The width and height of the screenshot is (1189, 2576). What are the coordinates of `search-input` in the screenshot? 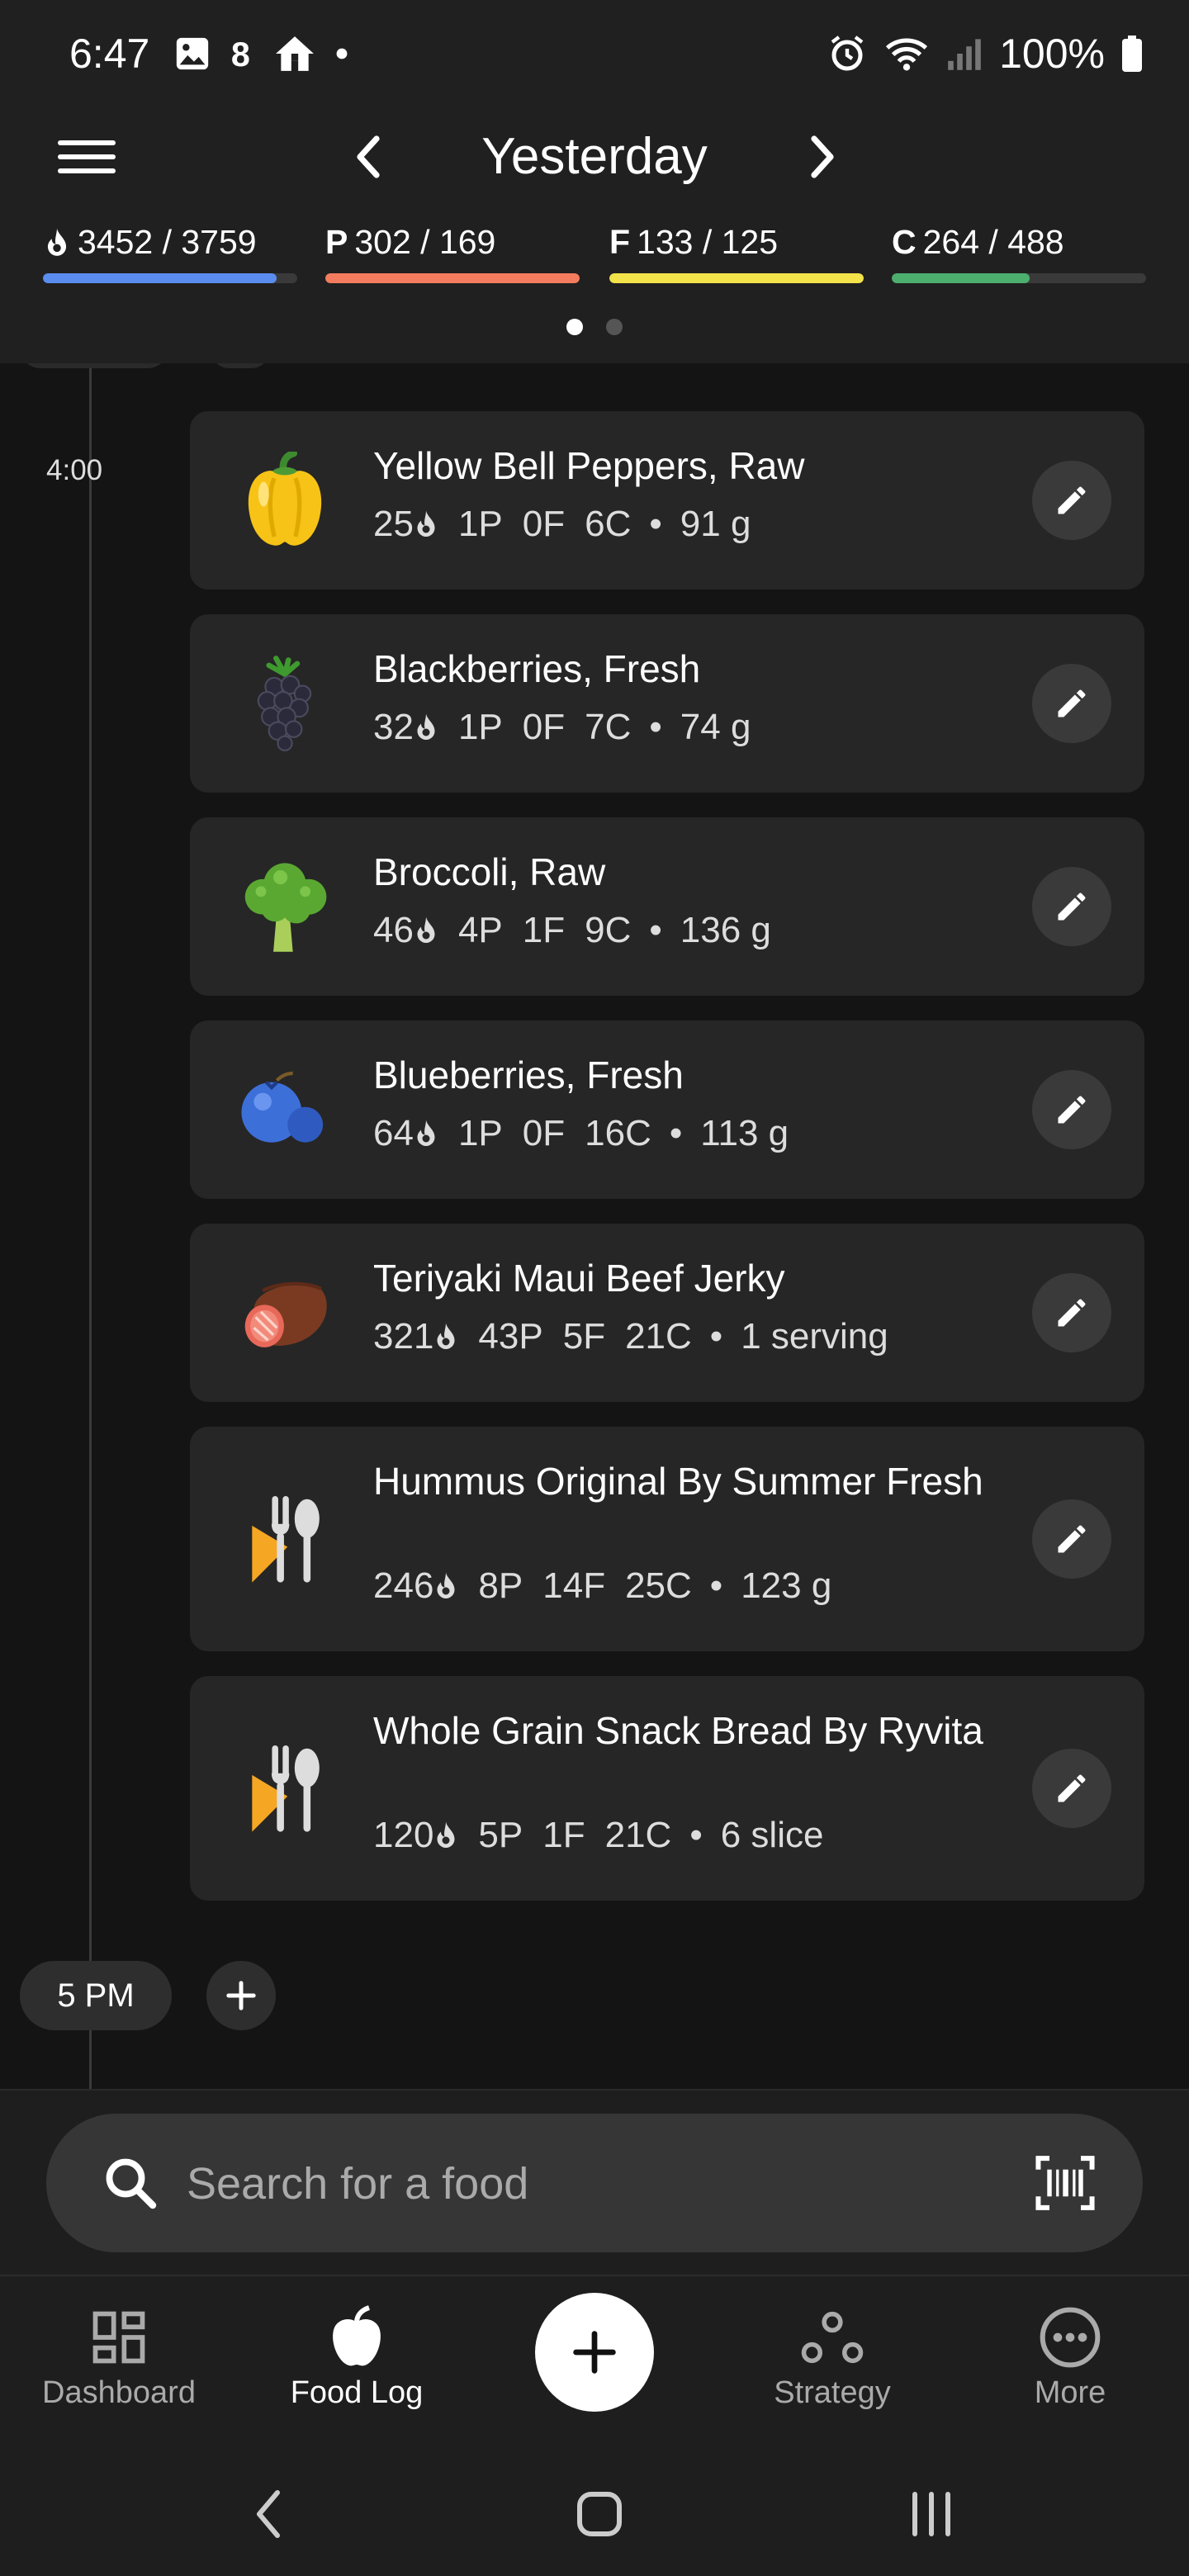 It's located at (599, 2184).